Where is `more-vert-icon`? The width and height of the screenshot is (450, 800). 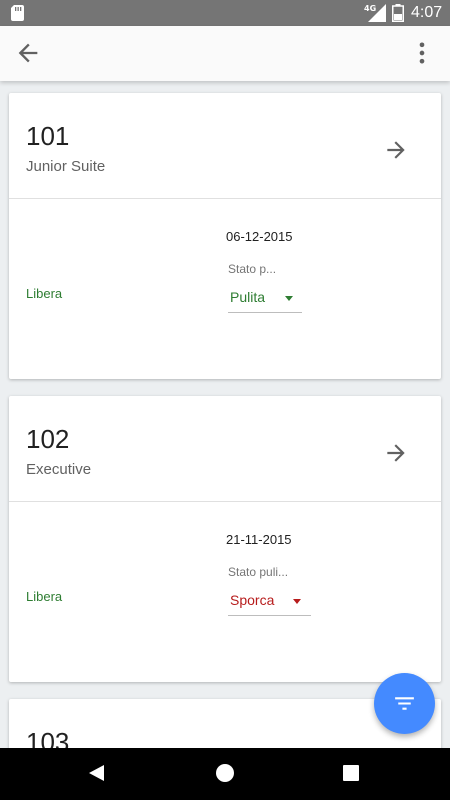
more-vert-icon is located at coordinates (422, 53).